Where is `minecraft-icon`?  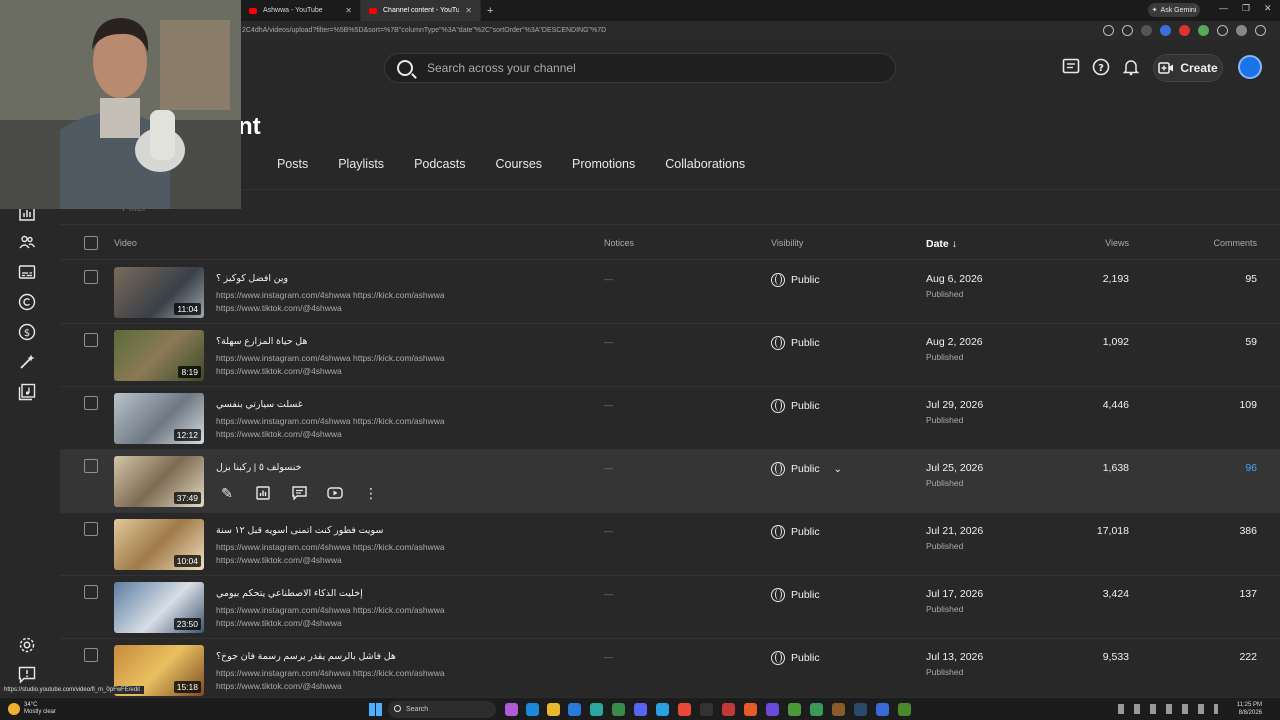
minecraft-icon is located at coordinates (794, 709).